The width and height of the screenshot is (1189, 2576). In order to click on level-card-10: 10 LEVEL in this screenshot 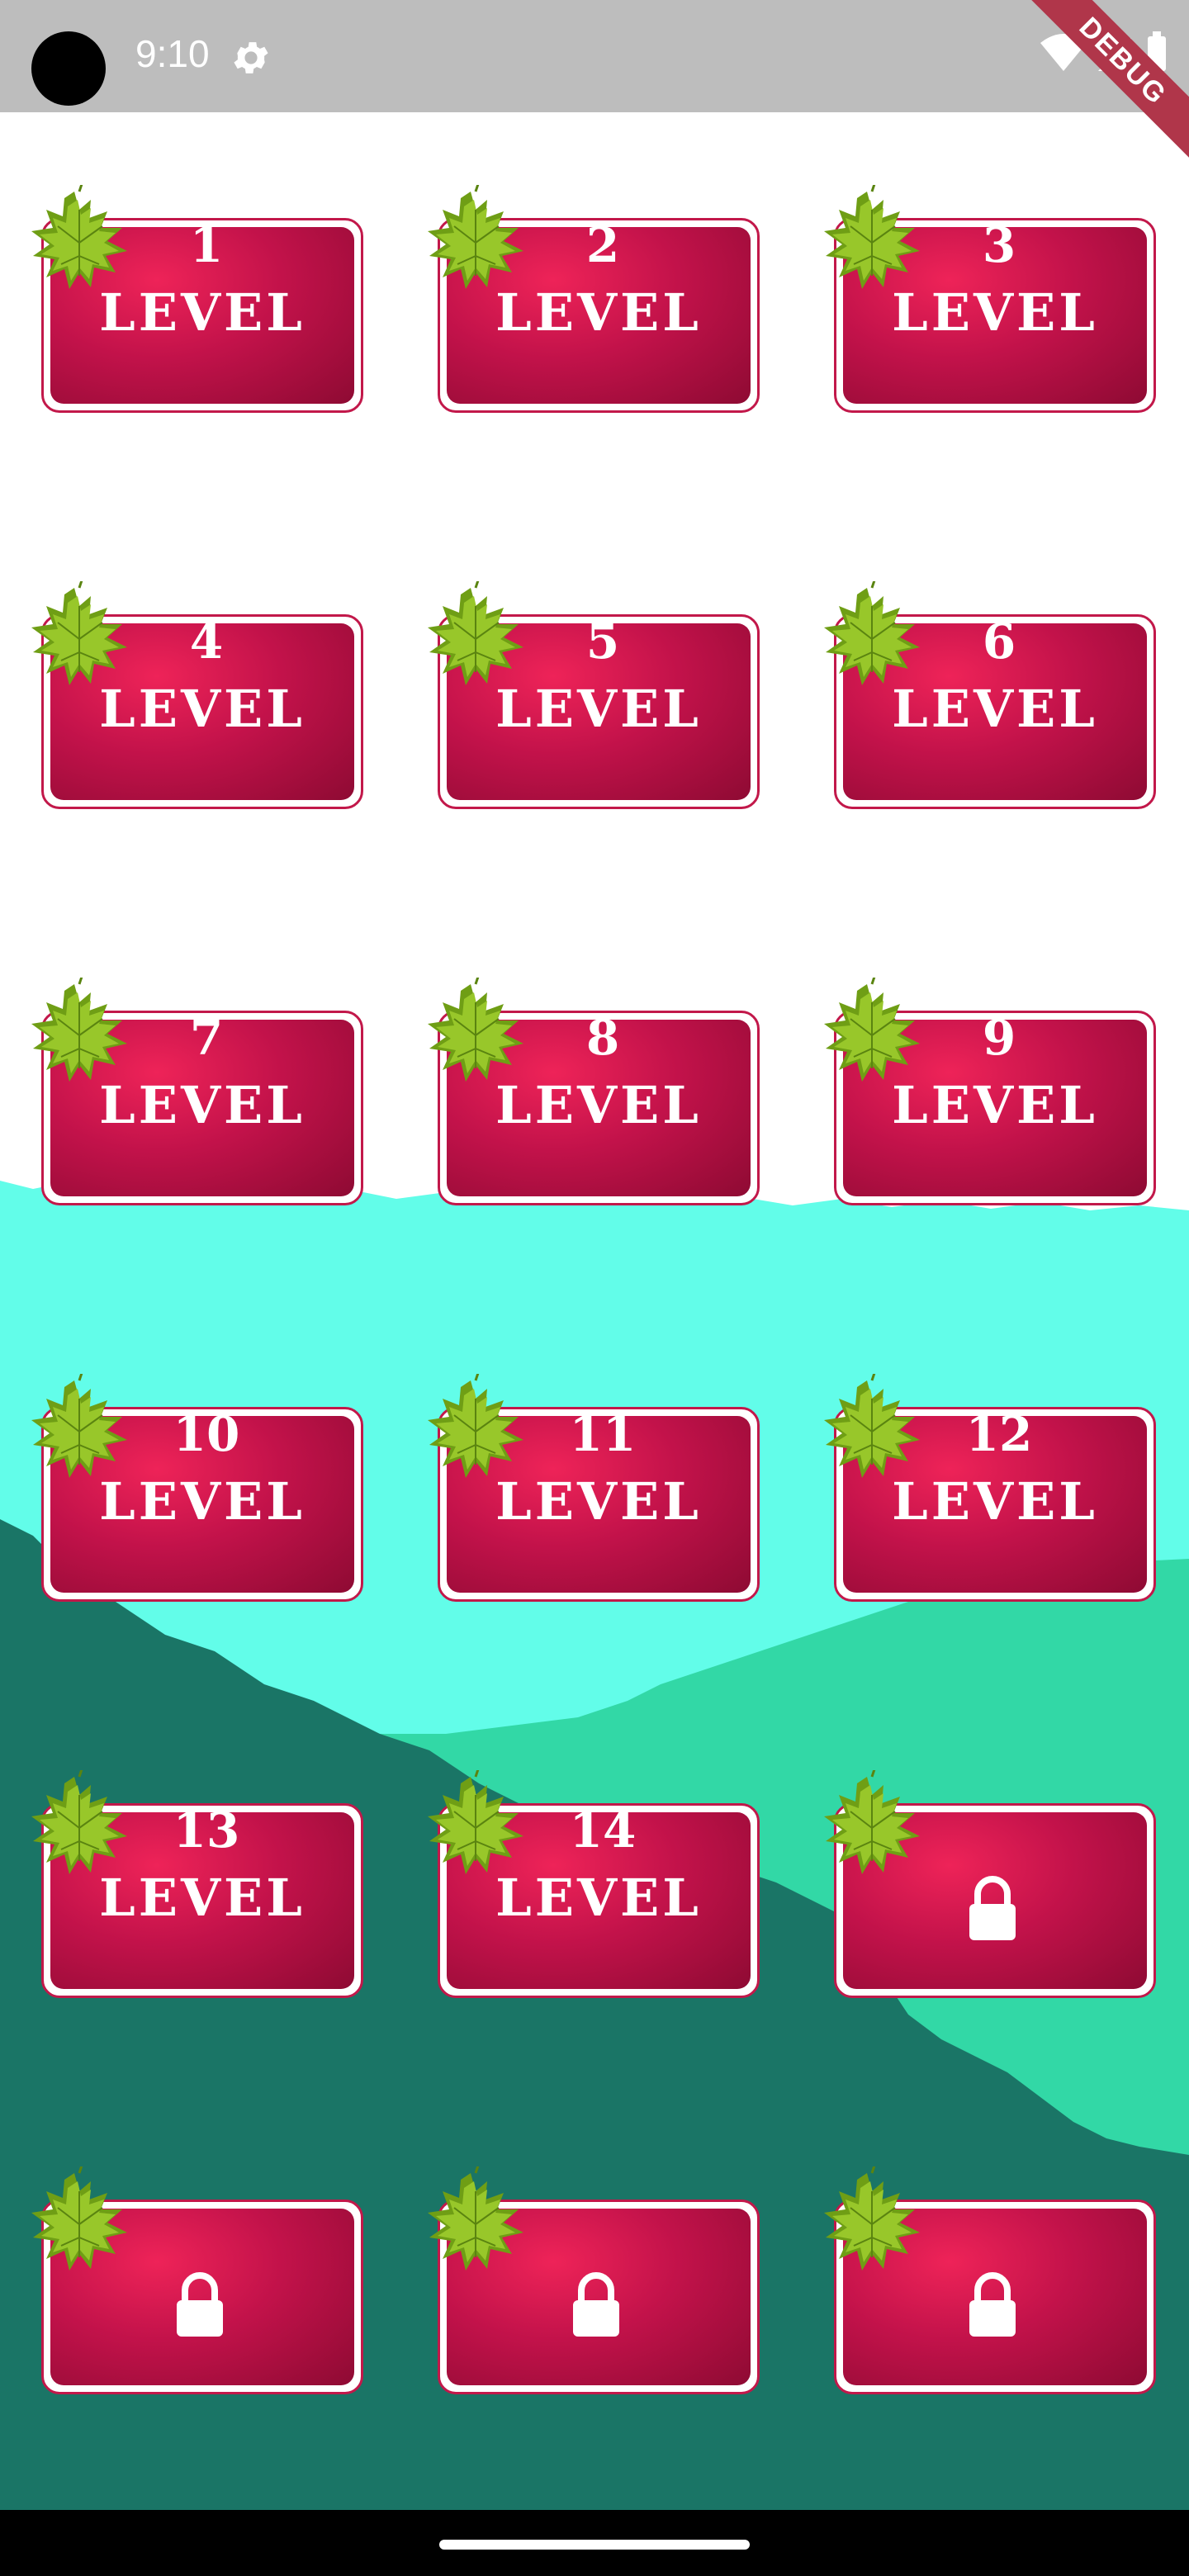, I will do `click(194, 1488)`.